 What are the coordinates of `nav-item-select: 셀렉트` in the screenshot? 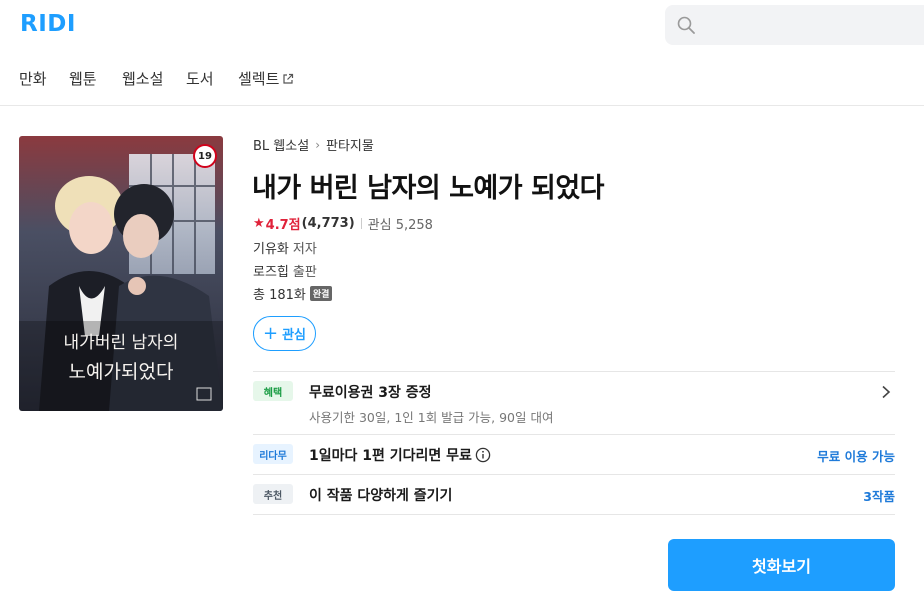 It's located at (266, 78).